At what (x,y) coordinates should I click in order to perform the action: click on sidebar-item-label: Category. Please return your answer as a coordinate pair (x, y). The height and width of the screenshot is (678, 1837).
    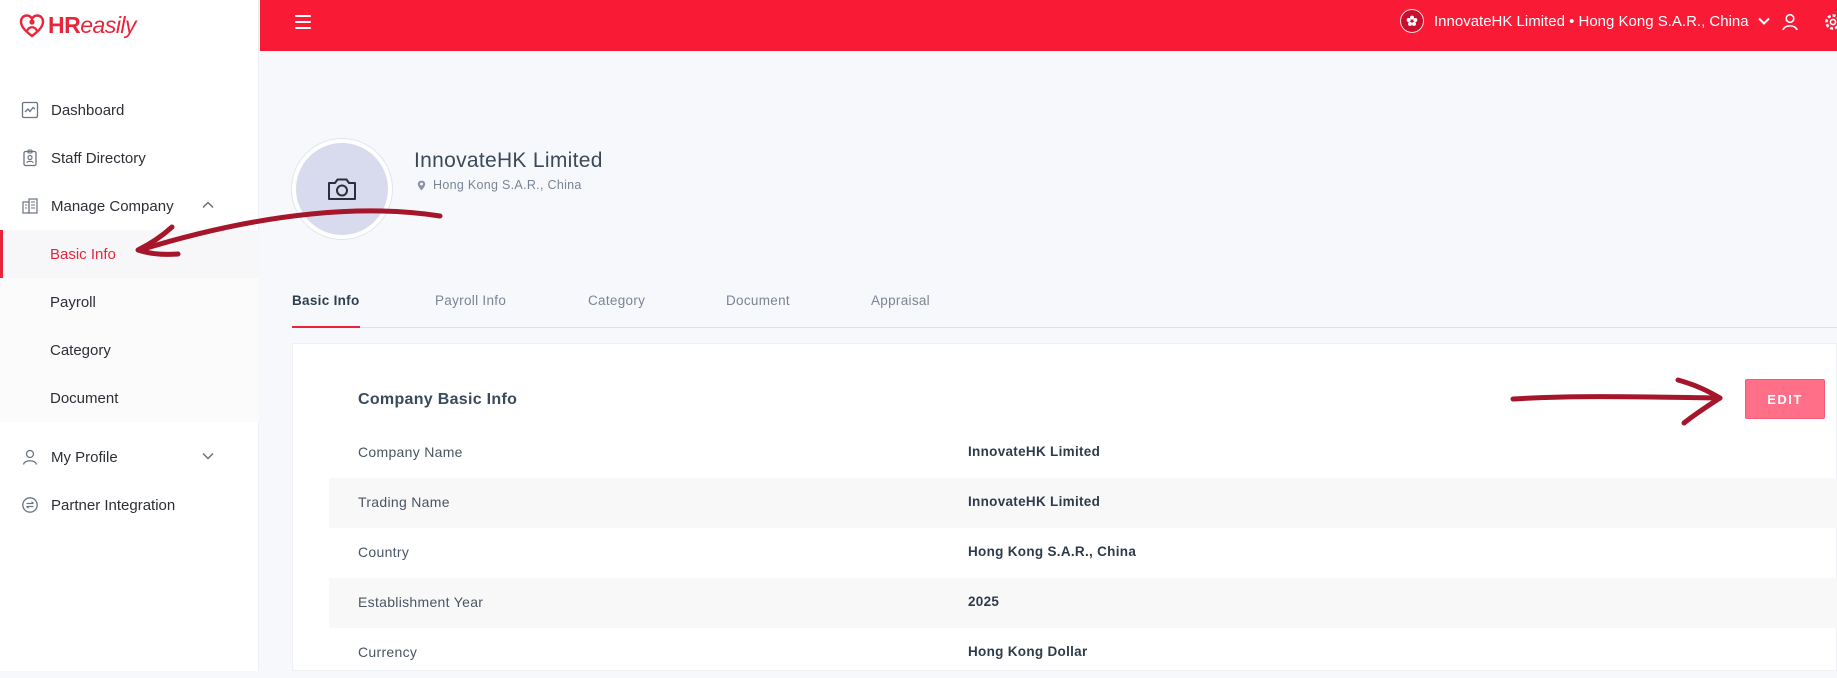
    Looking at the image, I should click on (80, 350).